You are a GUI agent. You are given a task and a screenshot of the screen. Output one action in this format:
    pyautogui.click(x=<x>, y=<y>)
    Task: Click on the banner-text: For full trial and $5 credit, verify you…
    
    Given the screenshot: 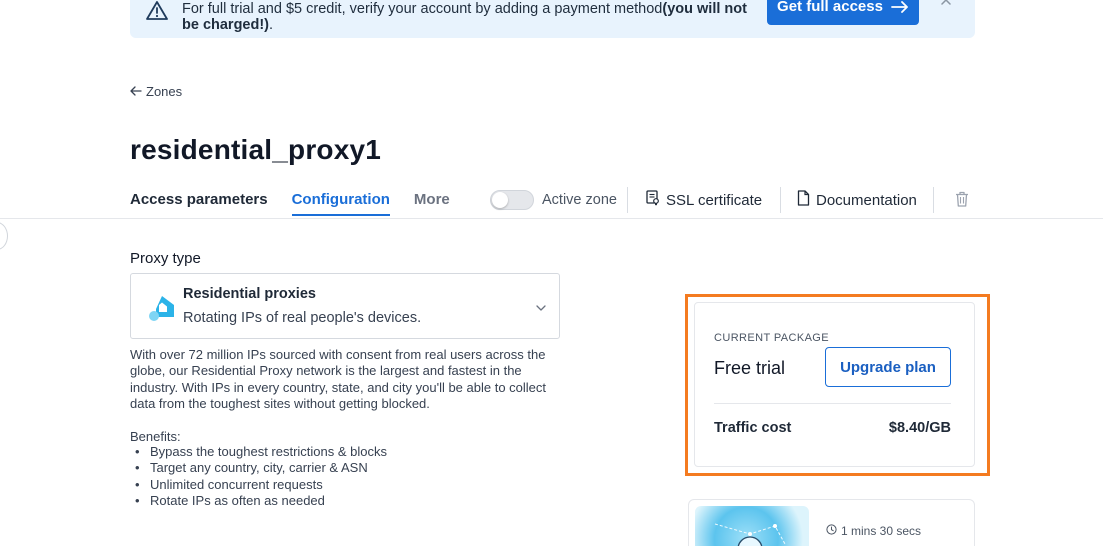 What is the action you would take?
    pyautogui.click(x=422, y=9)
    